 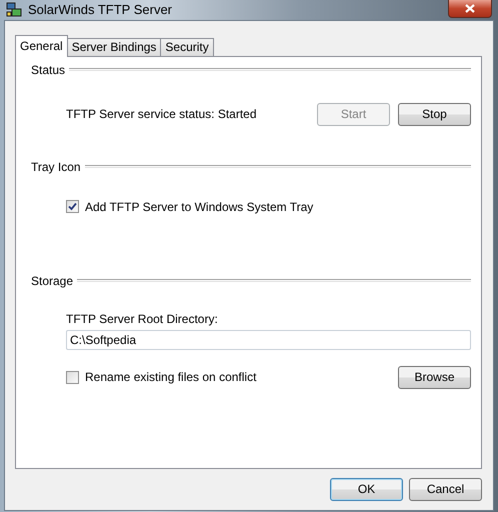 I want to click on close-button, so click(x=470, y=9).